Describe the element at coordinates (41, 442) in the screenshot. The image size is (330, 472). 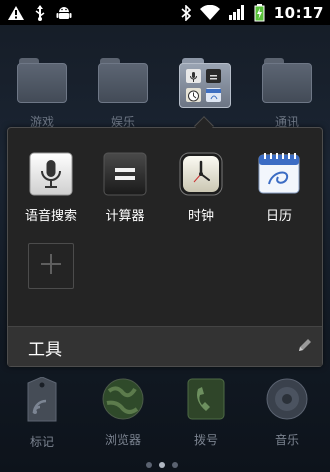
I see `dock-label: 标记` at that location.